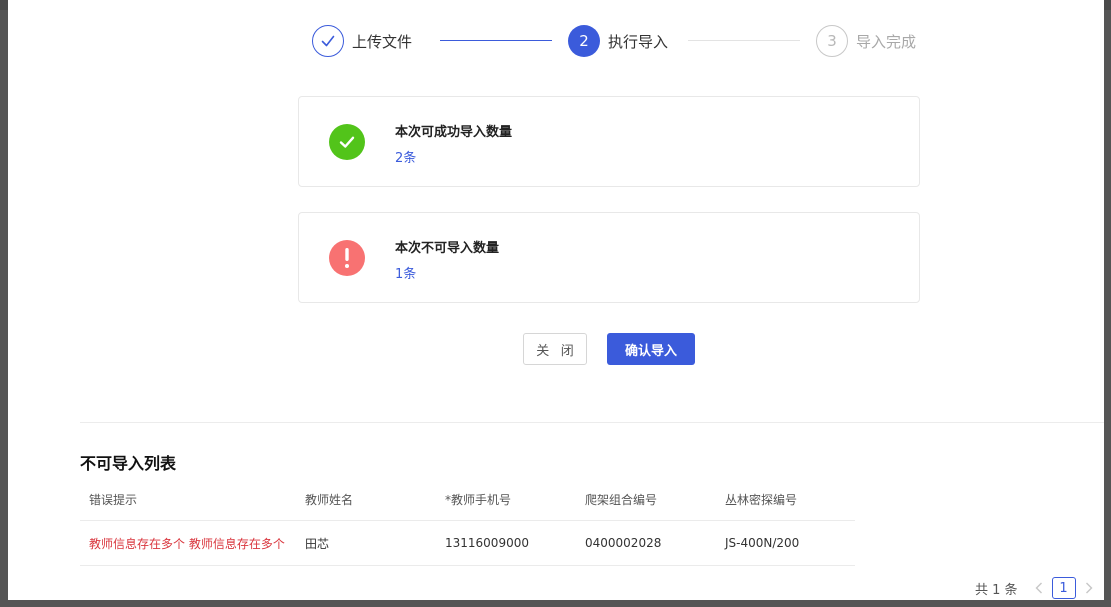 This screenshot has height=607, width=1111. Describe the element at coordinates (1063, 588) in the screenshot. I see `page-number-button: 1` at that location.